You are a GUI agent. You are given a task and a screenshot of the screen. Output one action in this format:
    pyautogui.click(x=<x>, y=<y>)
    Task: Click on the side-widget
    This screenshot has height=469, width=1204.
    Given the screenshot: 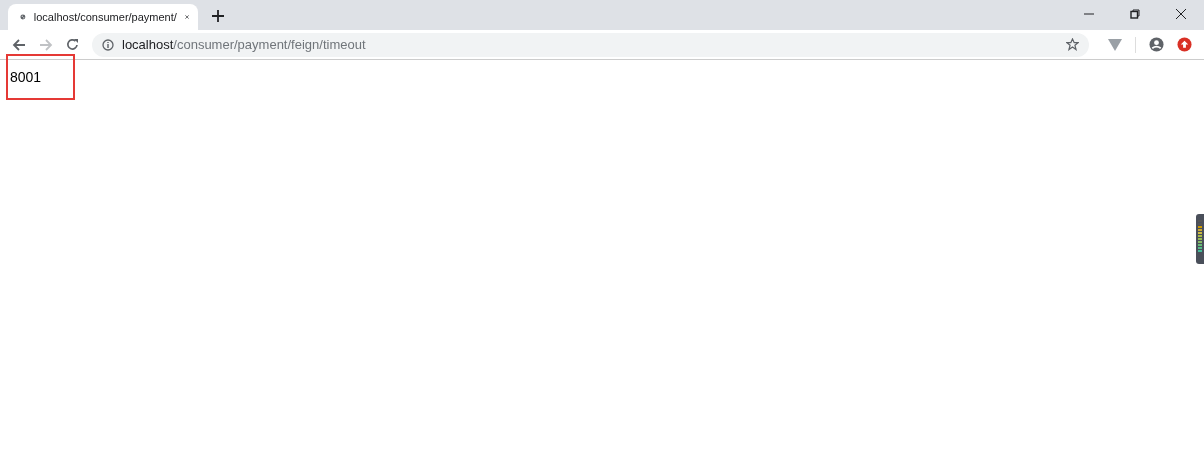 What is the action you would take?
    pyautogui.click(x=1200, y=239)
    